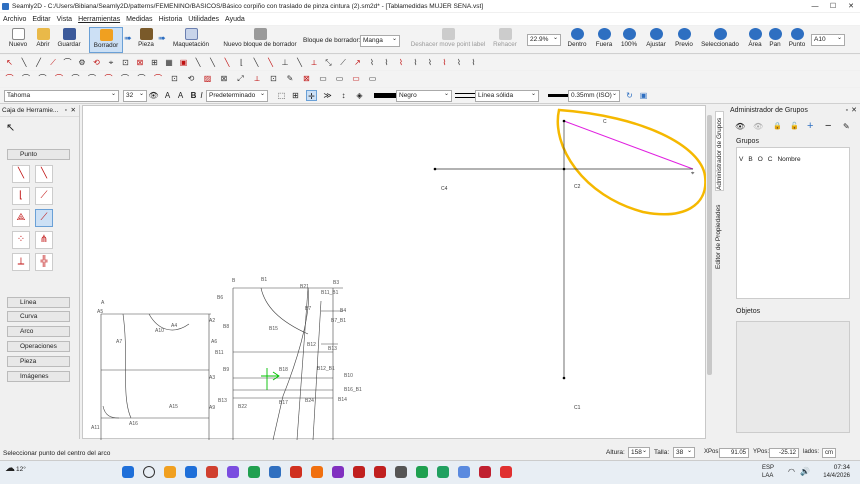  What do you see at coordinates (38, 316) in the screenshot?
I see `category-curva-button: Curva` at bounding box center [38, 316].